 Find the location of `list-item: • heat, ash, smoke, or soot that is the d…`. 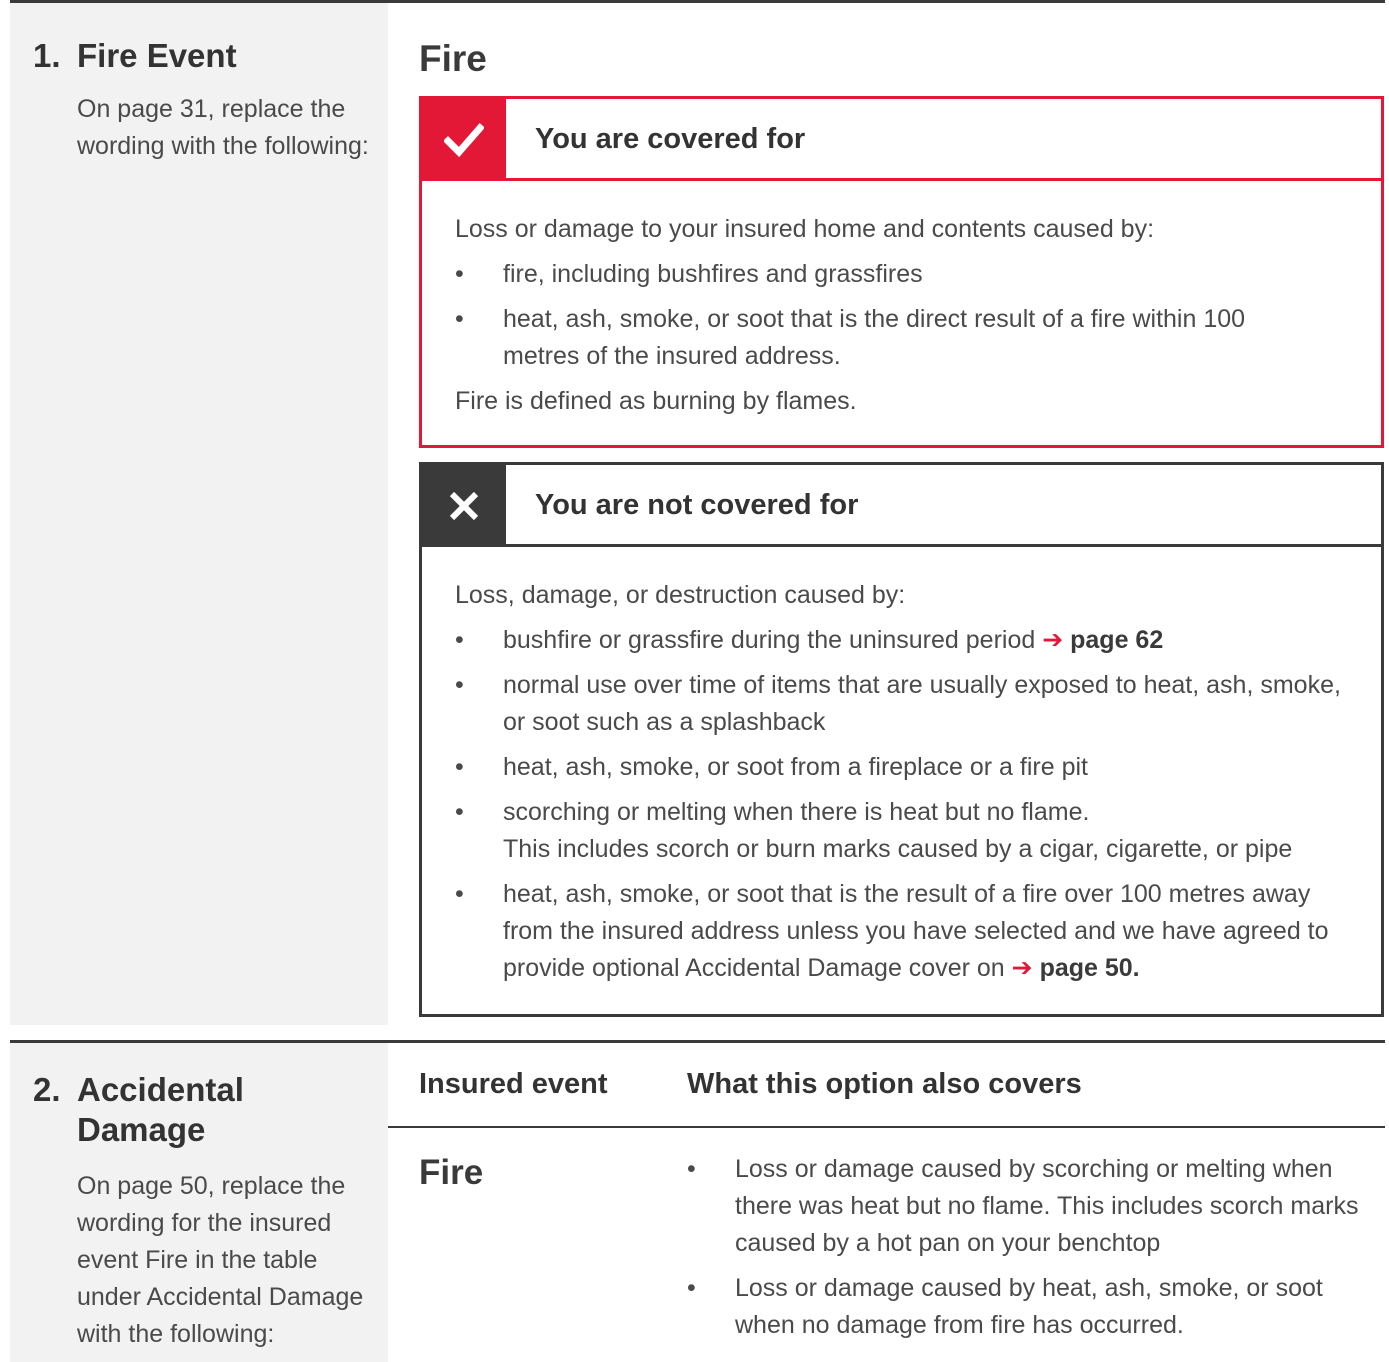

list-item: • heat, ash, smoke, or soot that is the d… is located at coordinates (850, 337).